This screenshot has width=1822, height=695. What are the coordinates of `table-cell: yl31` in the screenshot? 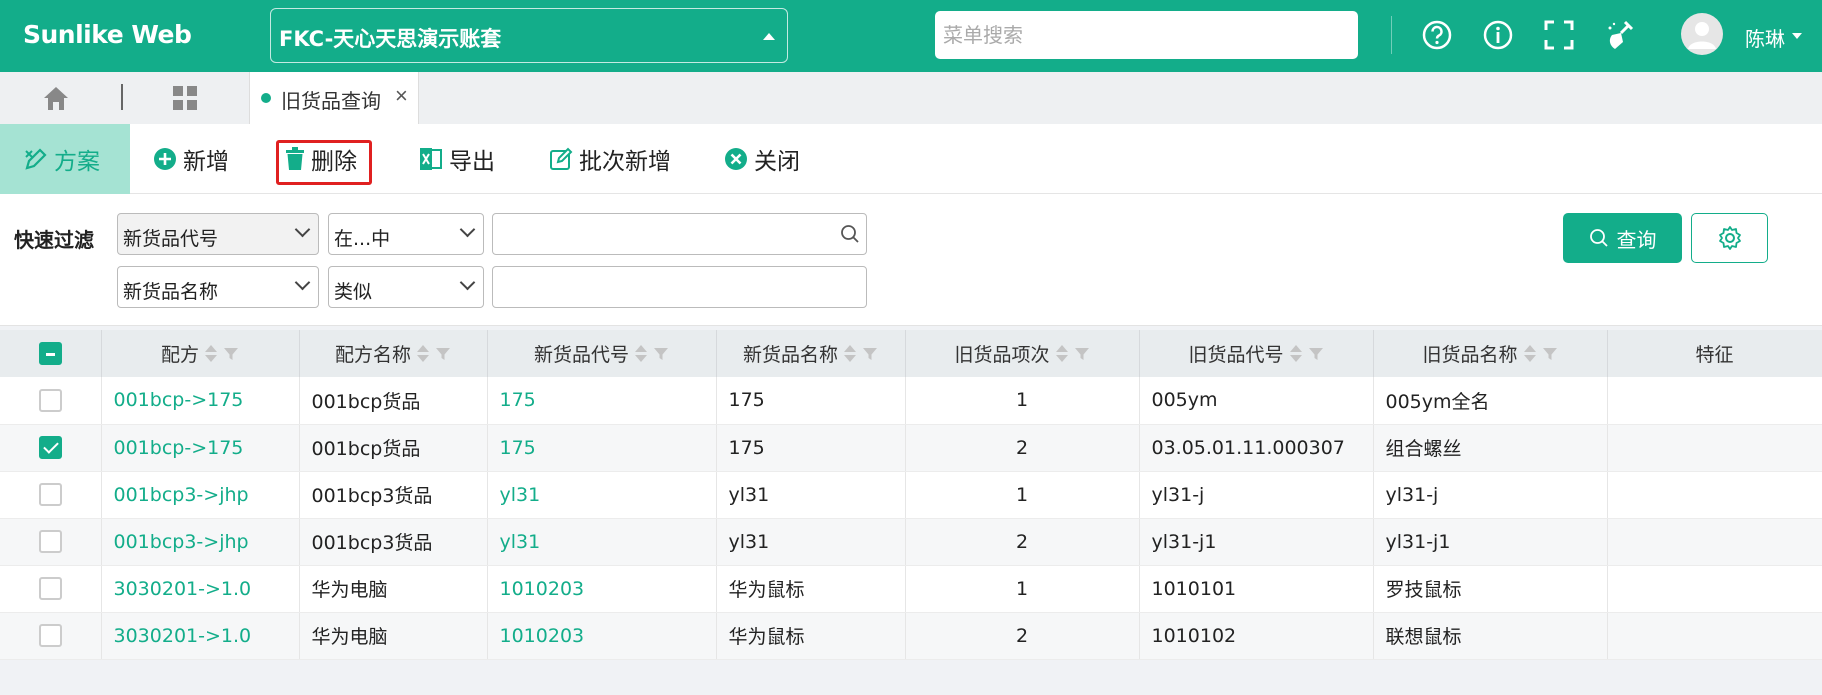 It's located at (811, 542).